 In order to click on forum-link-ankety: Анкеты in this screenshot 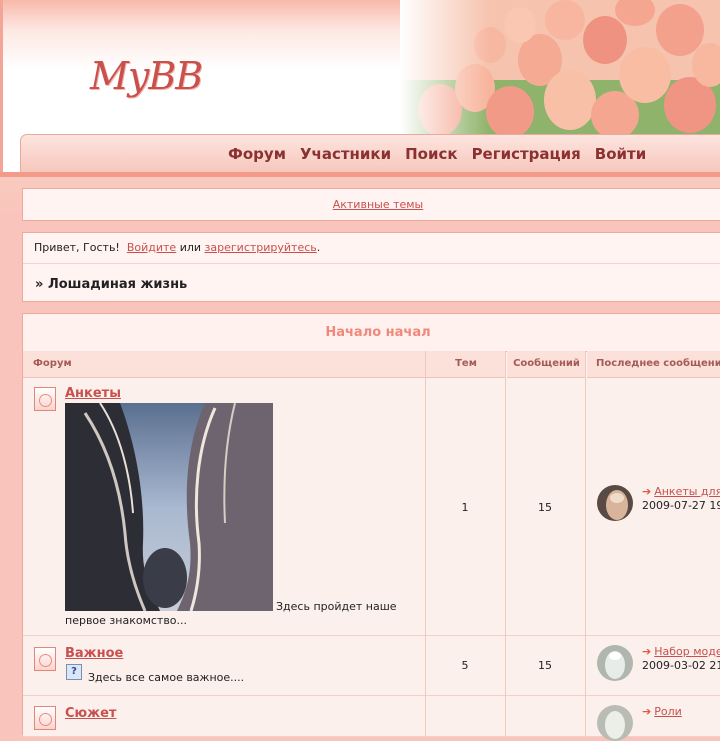, I will do `click(93, 393)`.